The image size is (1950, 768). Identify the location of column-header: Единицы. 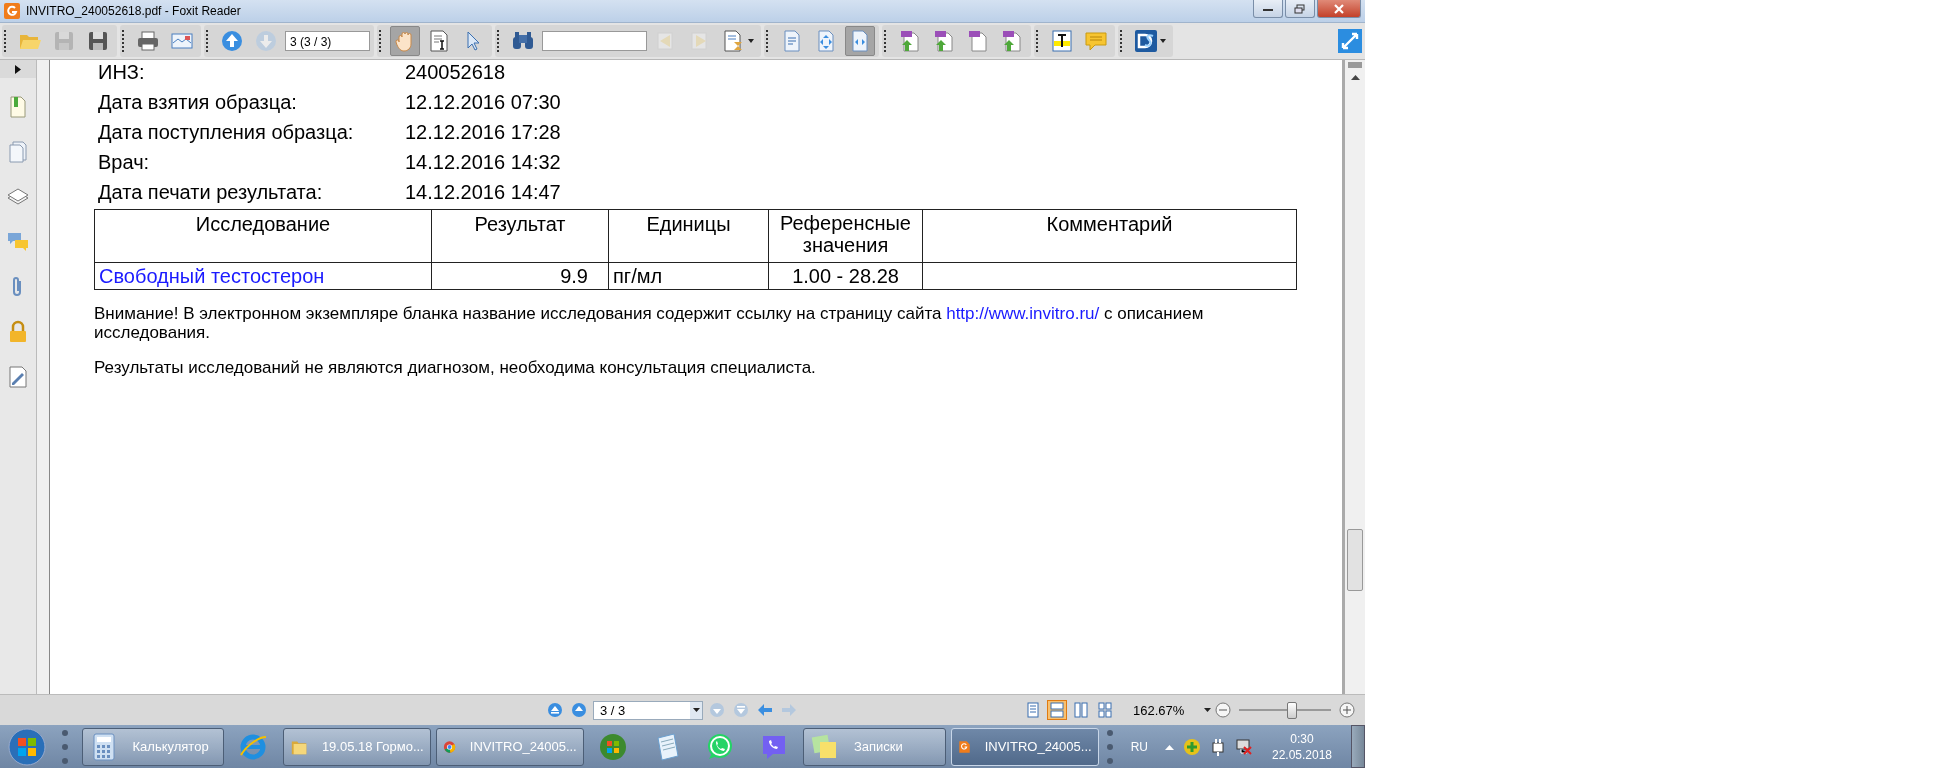
(688, 236).